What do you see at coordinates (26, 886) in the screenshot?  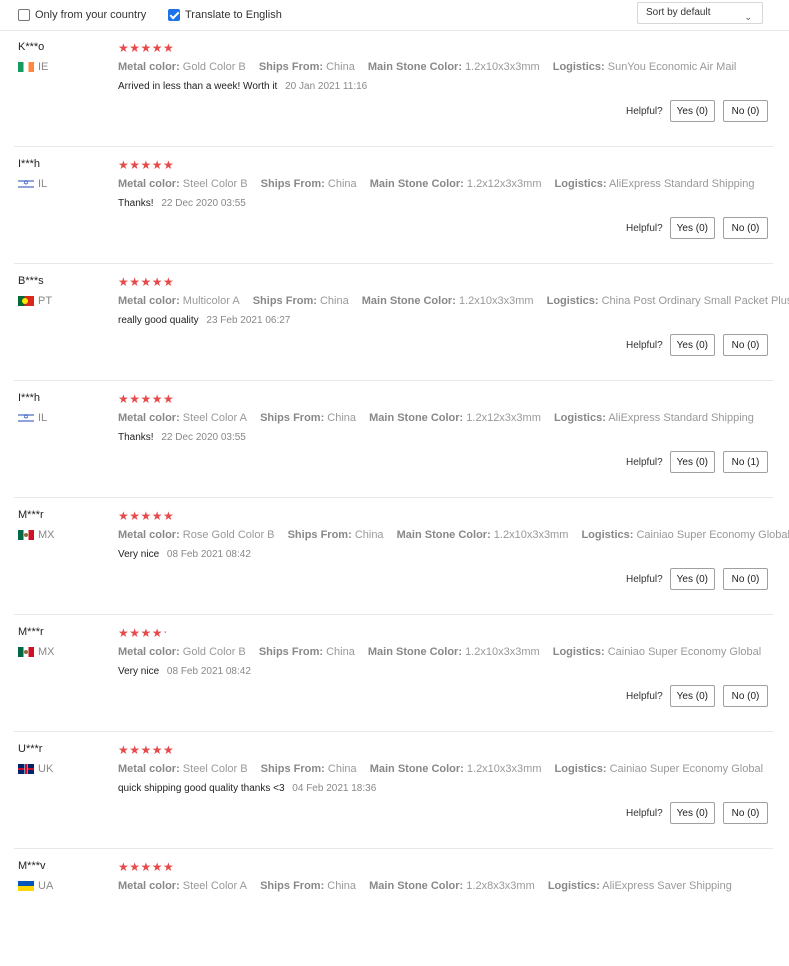 I see `flag-ua-icon` at bounding box center [26, 886].